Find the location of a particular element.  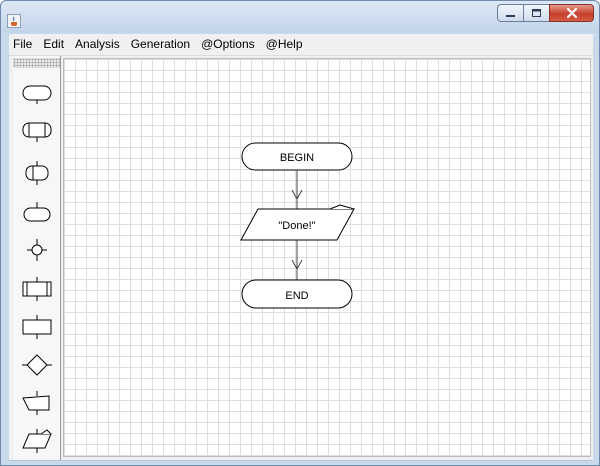

end-node: END is located at coordinates (297, 294).